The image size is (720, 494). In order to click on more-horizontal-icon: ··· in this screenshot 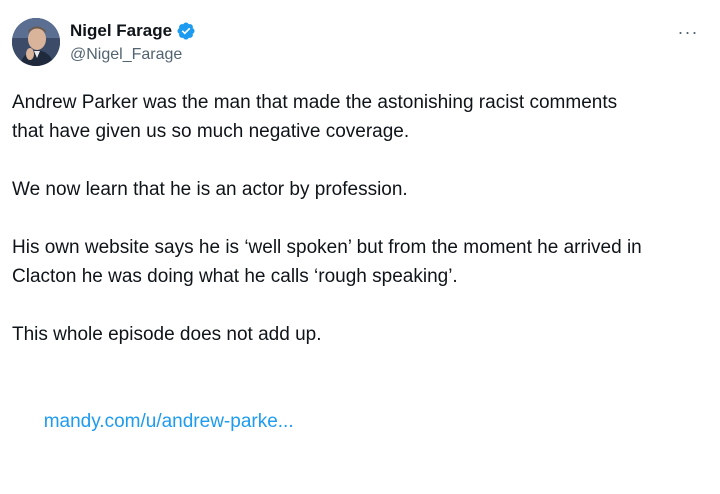, I will do `click(688, 31)`.